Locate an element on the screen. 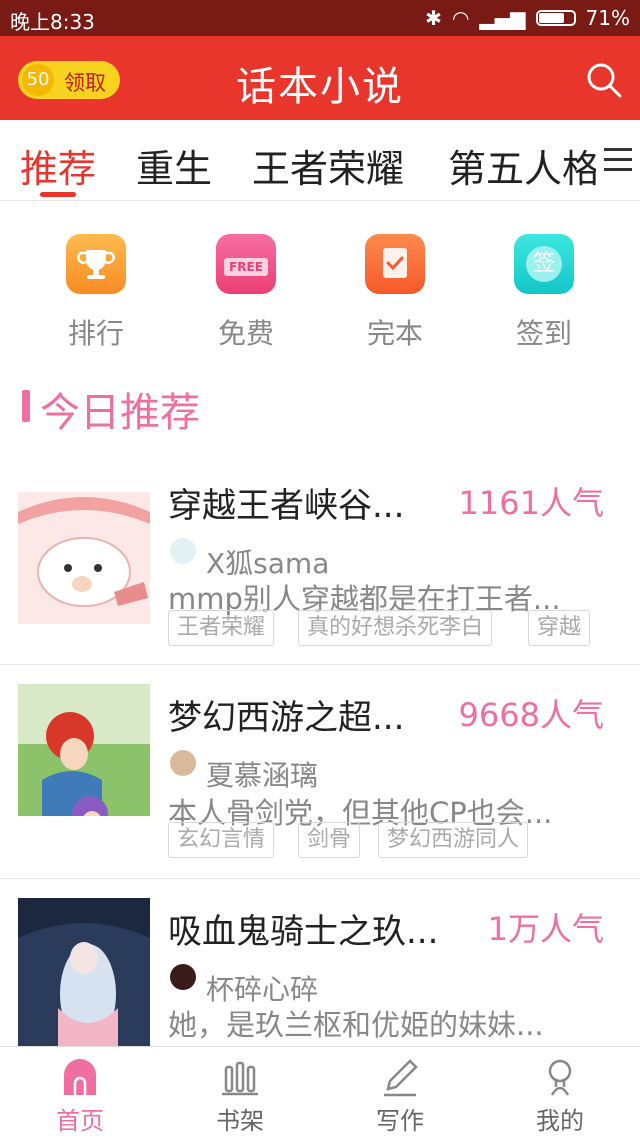  book-tag: 王者荣耀 is located at coordinates (221, 628).